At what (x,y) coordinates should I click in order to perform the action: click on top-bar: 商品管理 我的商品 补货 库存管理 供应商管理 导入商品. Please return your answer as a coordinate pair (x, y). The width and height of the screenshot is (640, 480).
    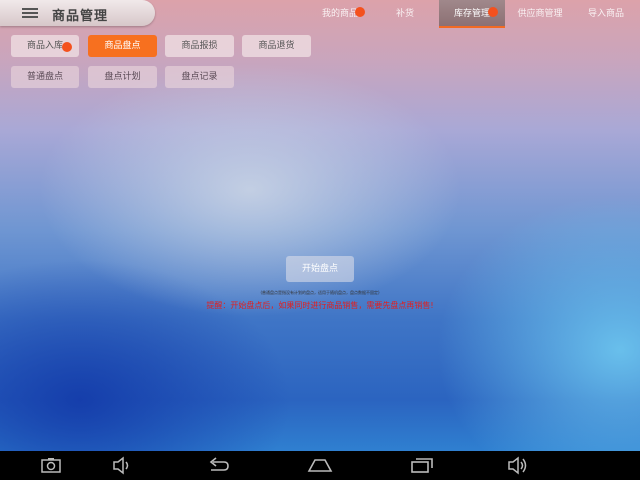
    Looking at the image, I should click on (320, 14).